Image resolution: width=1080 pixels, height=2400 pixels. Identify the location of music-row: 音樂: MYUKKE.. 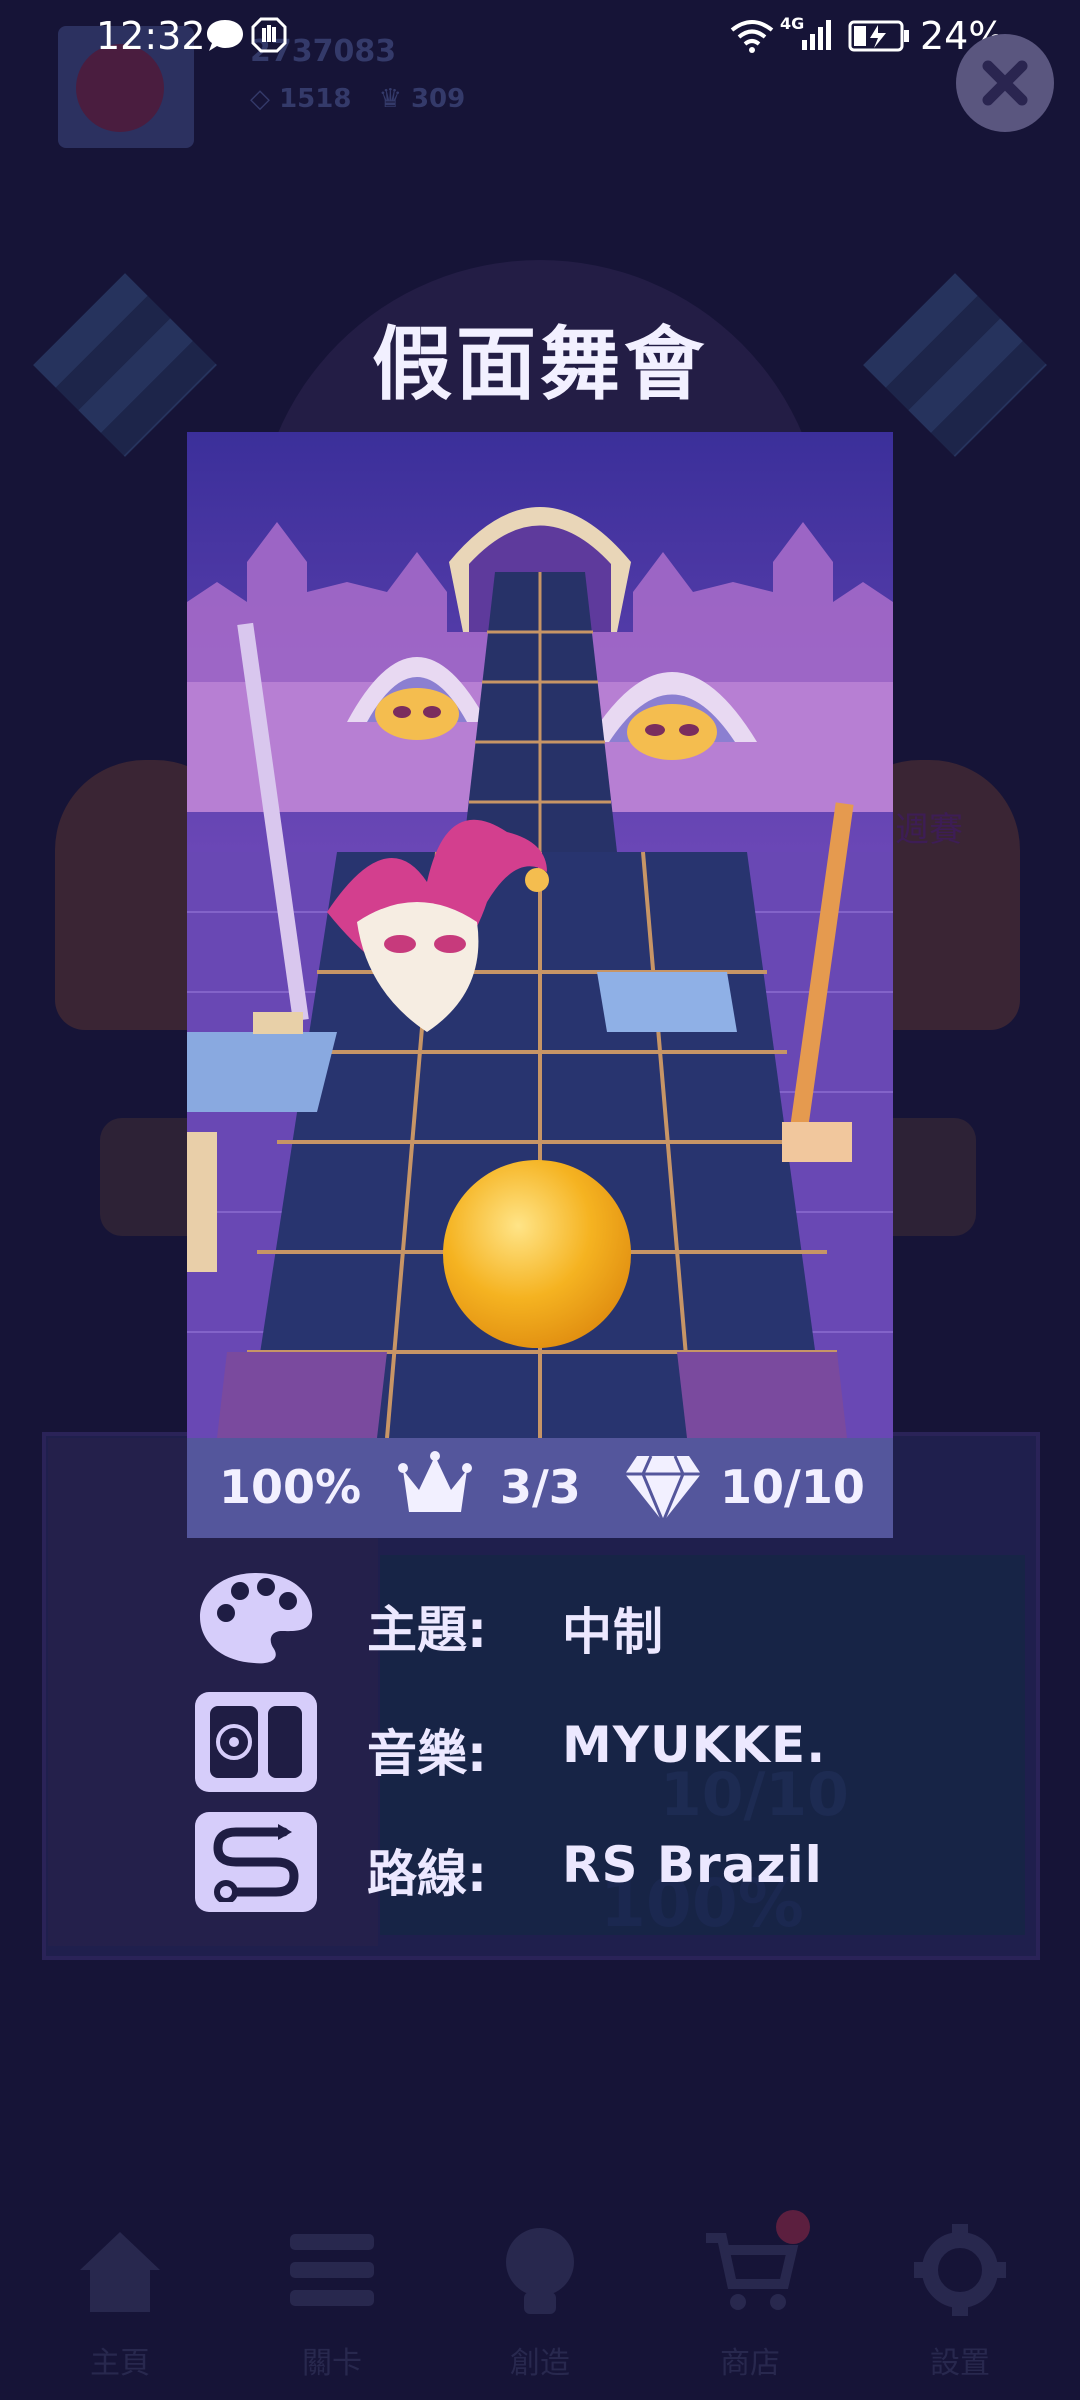
(575, 1744).